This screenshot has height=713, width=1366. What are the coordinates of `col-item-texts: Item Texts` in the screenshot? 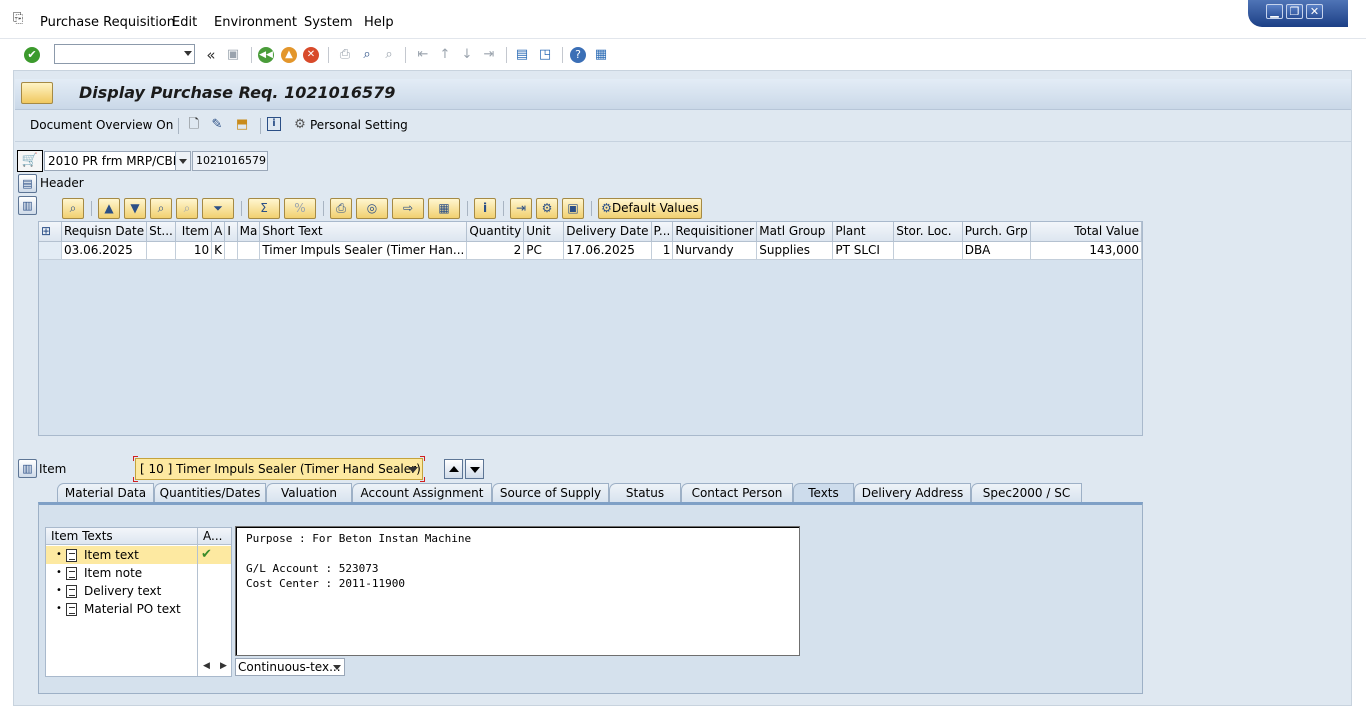 It's located at (121, 536).